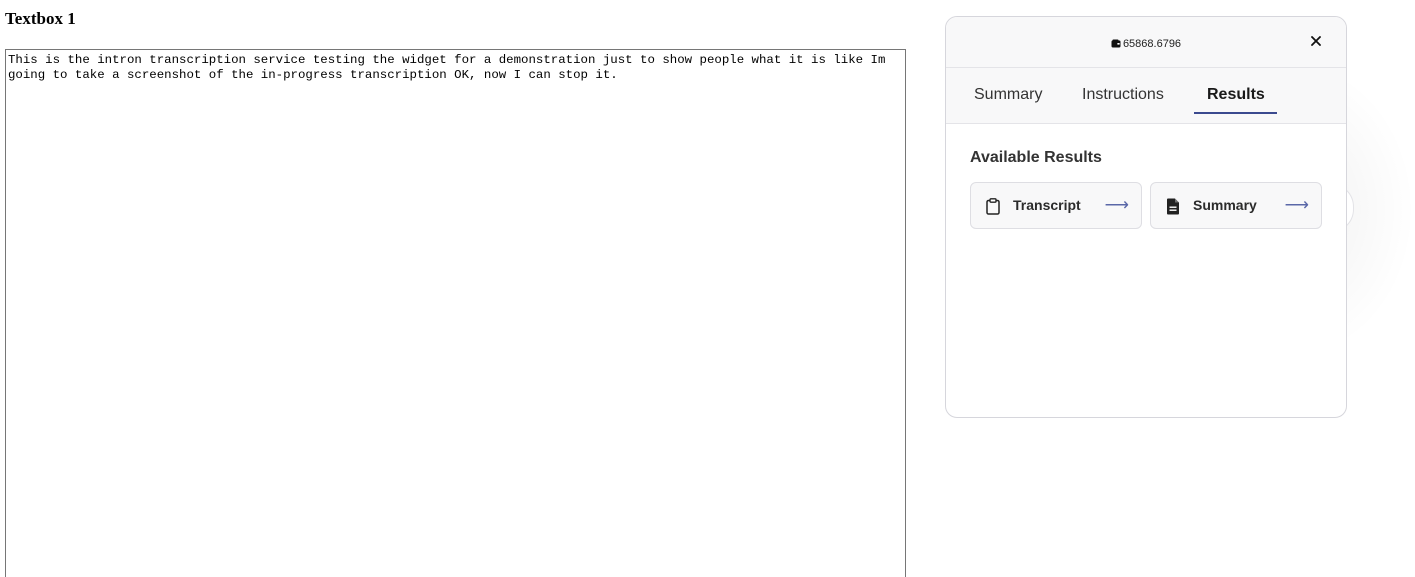  What do you see at coordinates (1235, 113) in the screenshot?
I see `active-tab-indicator` at bounding box center [1235, 113].